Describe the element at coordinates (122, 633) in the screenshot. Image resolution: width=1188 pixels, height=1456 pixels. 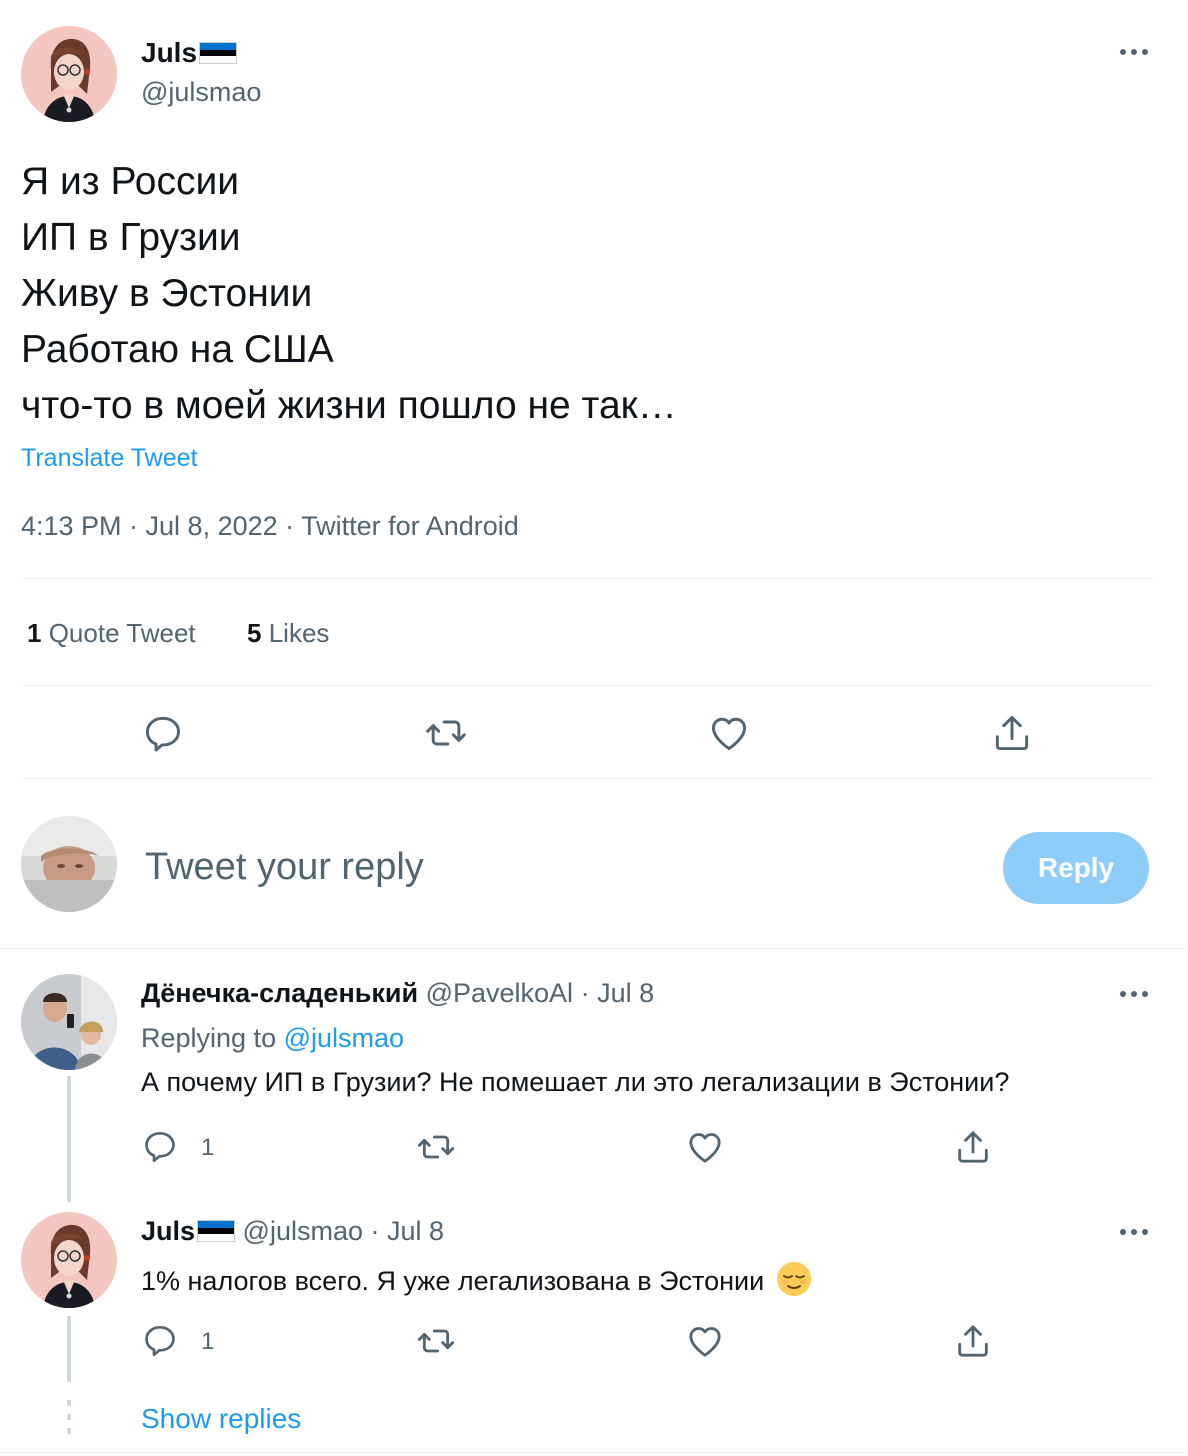
I see `quote-label: Quote Tweet` at that location.